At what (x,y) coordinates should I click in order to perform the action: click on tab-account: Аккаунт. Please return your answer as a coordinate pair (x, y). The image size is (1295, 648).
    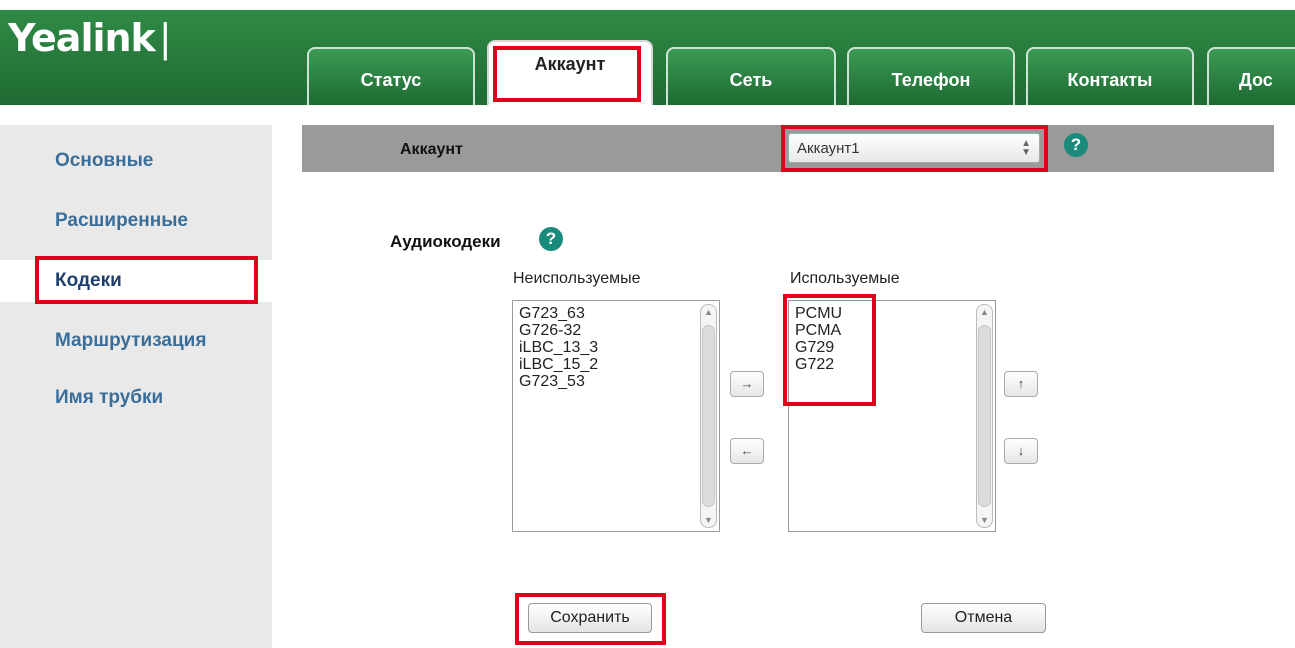
    Looking at the image, I should click on (570, 72).